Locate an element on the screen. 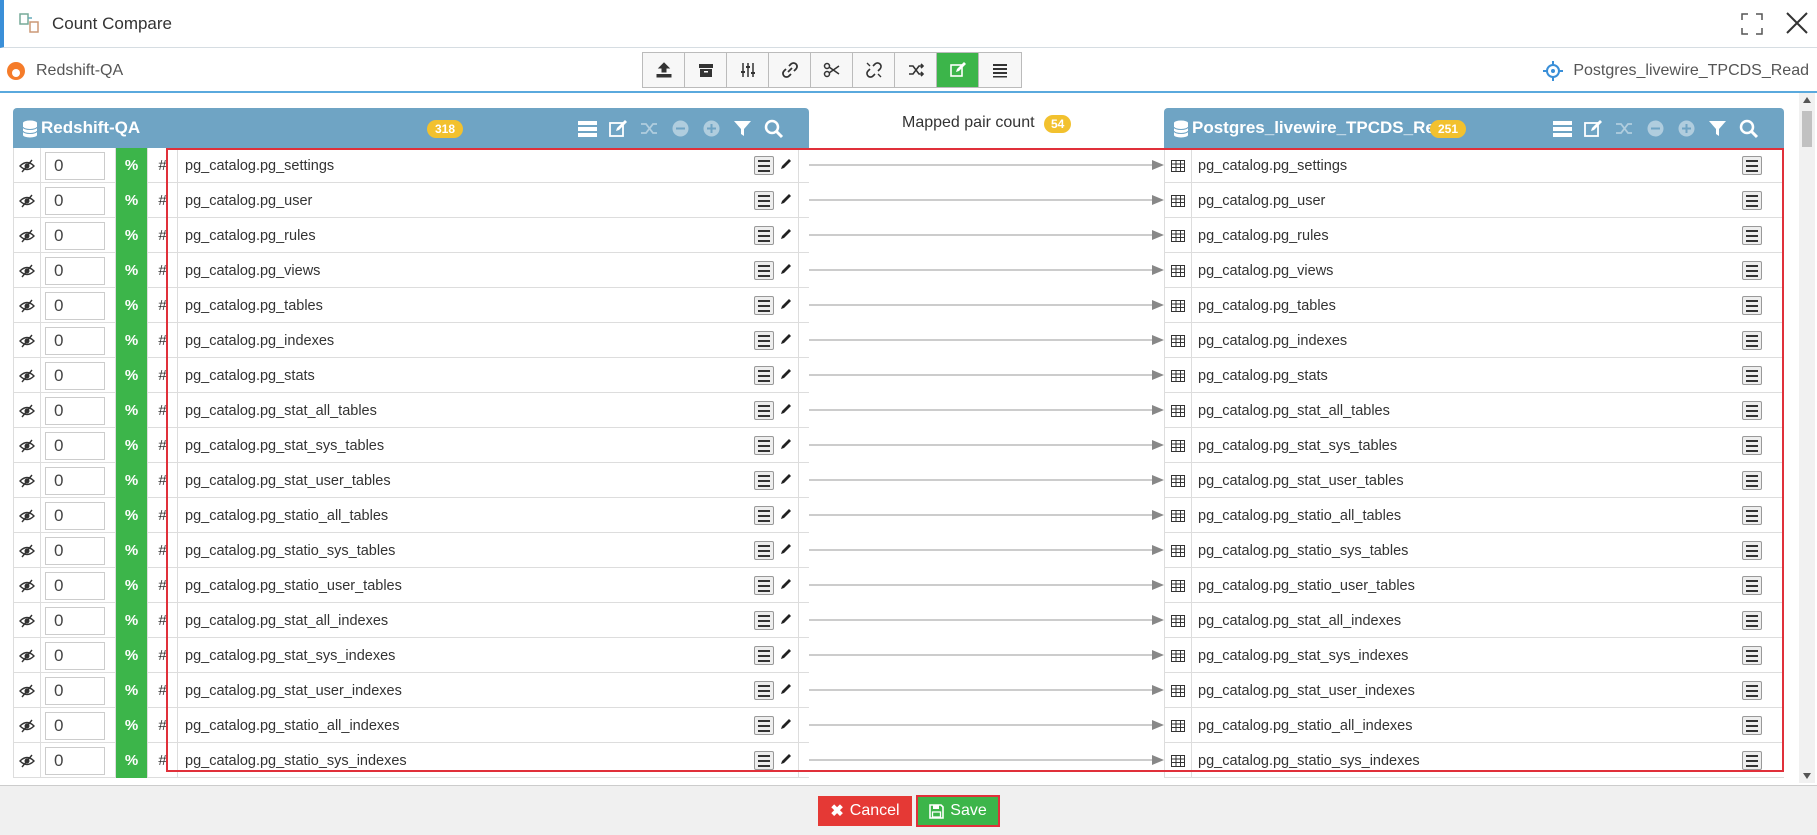 The image size is (1817, 835). table-row: pg_catalog.pg_user is located at coordinates (1474, 200).